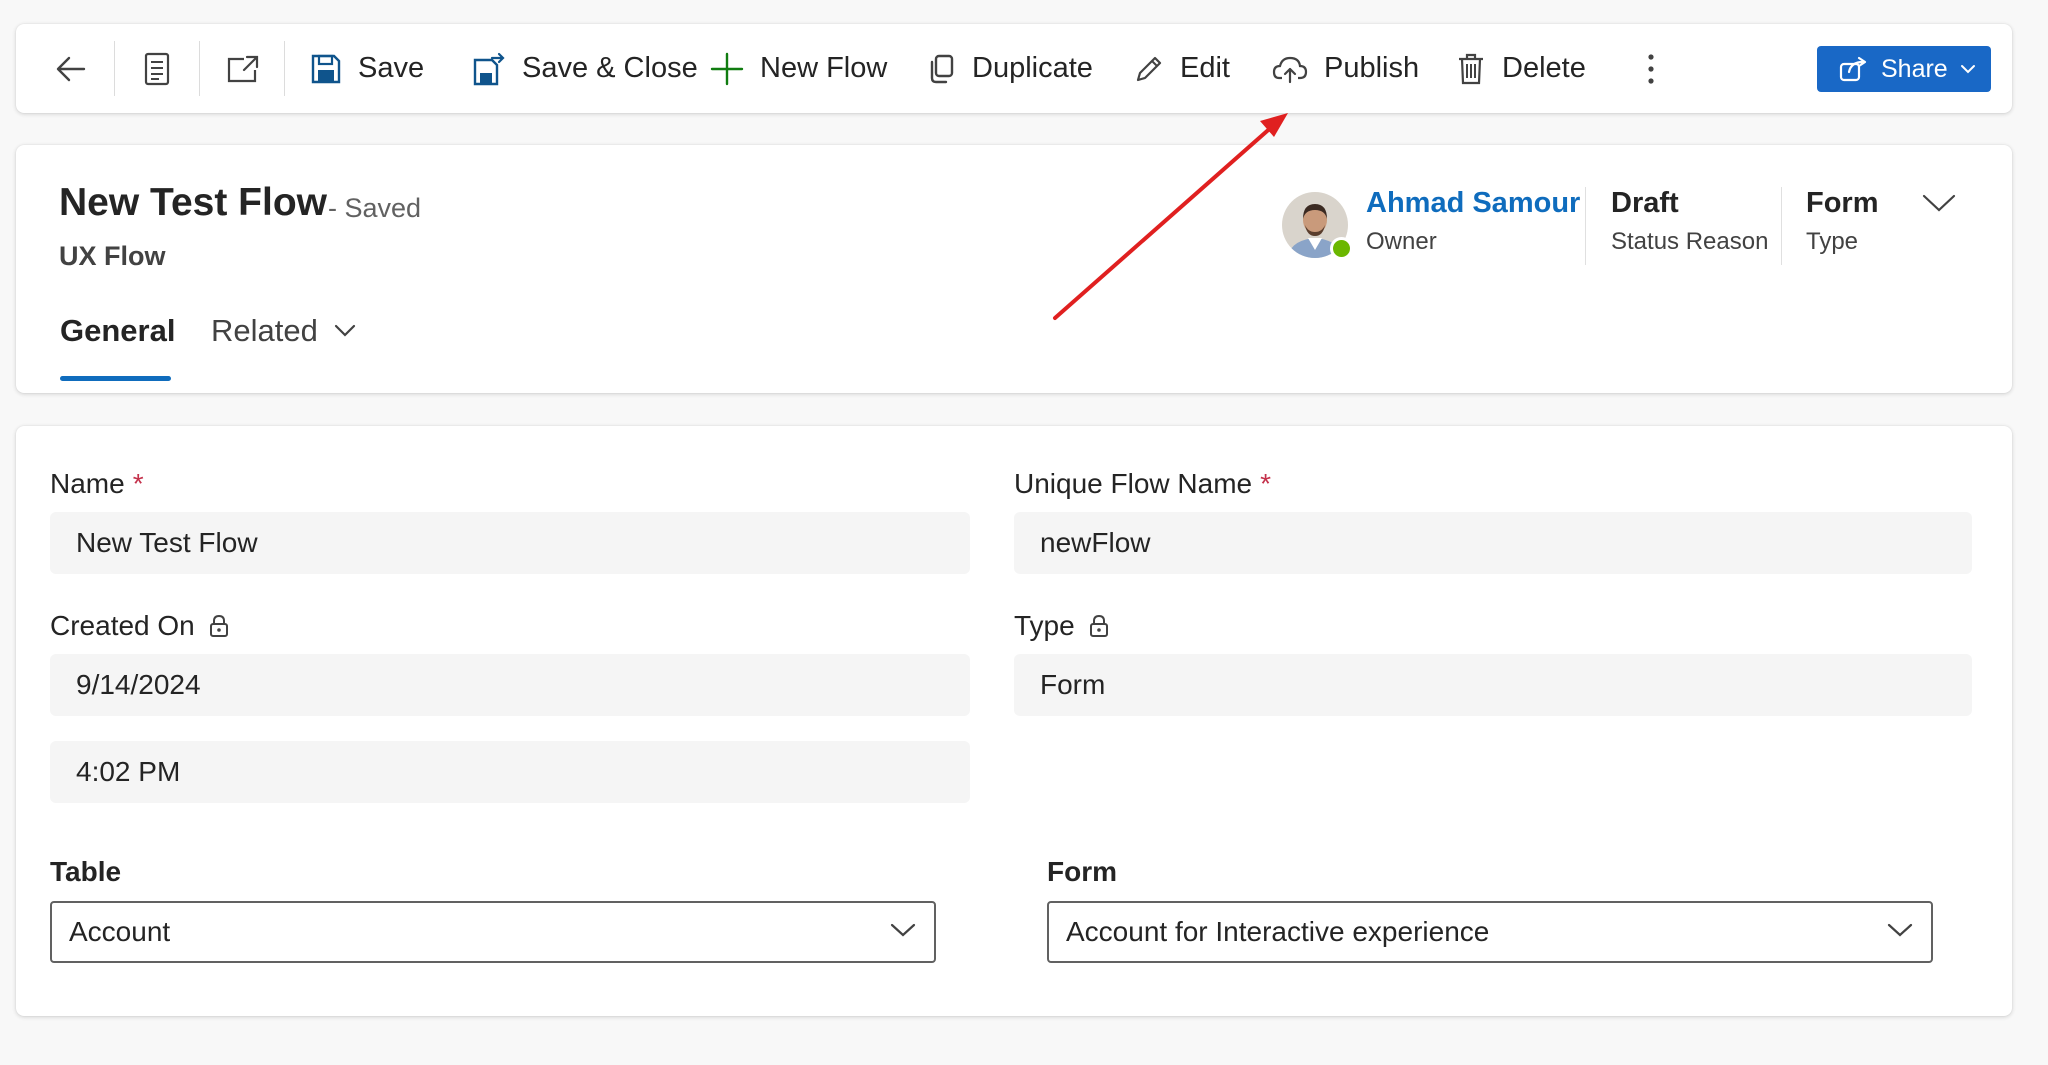 This screenshot has width=2048, height=1065. What do you see at coordinates (1645, 203) in the screenshot?
I see `status-reason-value: Draft` at bounding box center [1645, 203].